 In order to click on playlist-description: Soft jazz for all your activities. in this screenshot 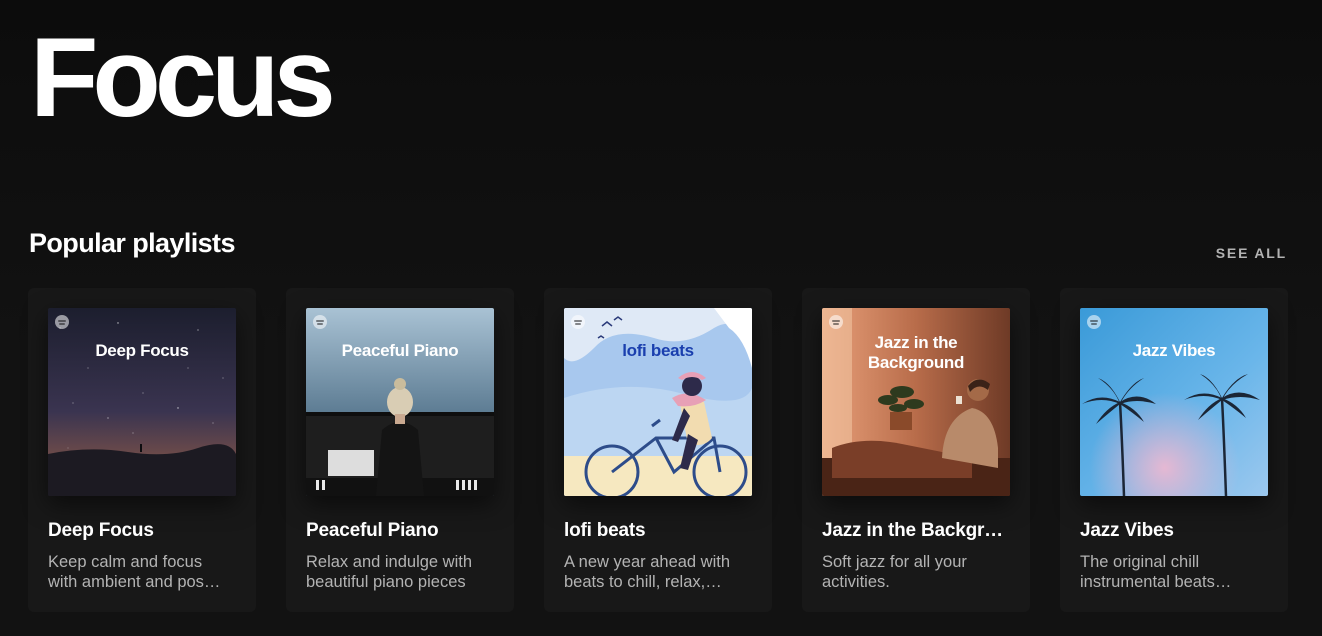, I will do `click(894, 572)`.